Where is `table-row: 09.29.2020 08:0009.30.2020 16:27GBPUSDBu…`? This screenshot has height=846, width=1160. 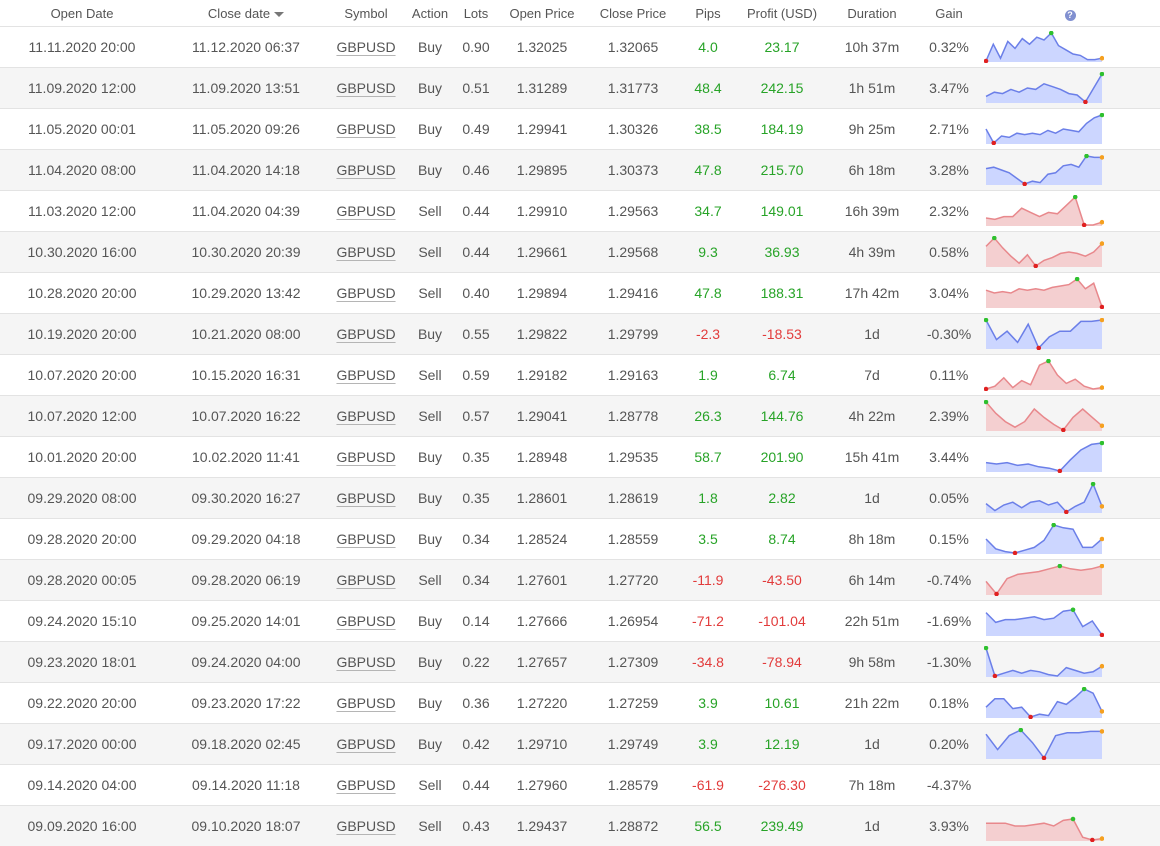
table-row: 09.29.2020 08:0009.30.2020 16:27GBPUSDBu… is located at coordinates (580, 498).